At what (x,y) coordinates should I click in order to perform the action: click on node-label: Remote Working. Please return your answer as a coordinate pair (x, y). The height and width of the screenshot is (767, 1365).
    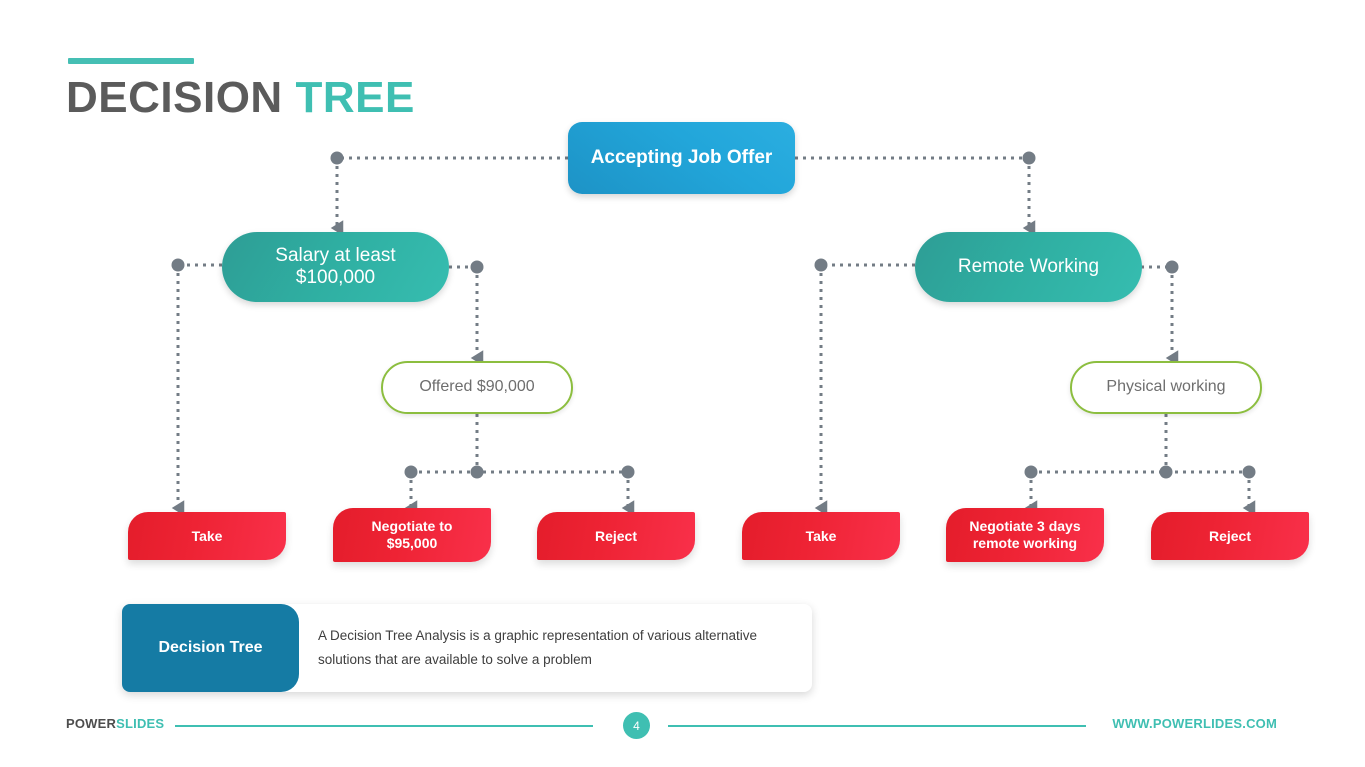
    Looking at the image, I should click on (1028, 266).